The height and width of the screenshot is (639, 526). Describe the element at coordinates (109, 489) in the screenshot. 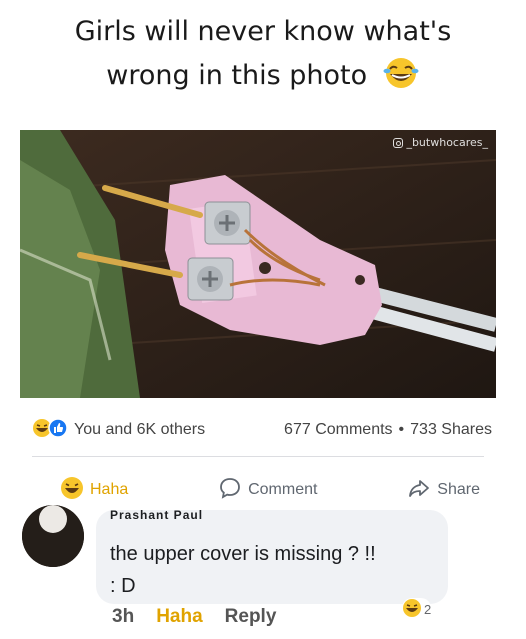

I see `haha-button-label: Haha` at that location.